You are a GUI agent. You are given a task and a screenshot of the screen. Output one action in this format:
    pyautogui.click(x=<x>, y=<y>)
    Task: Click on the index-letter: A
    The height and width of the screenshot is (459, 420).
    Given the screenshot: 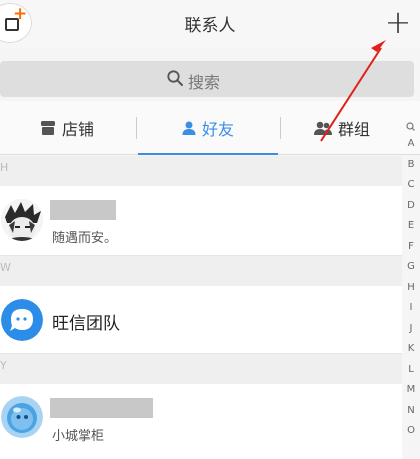 What is the action you would take?
    pyautogui.click(x=411, y=144)
    